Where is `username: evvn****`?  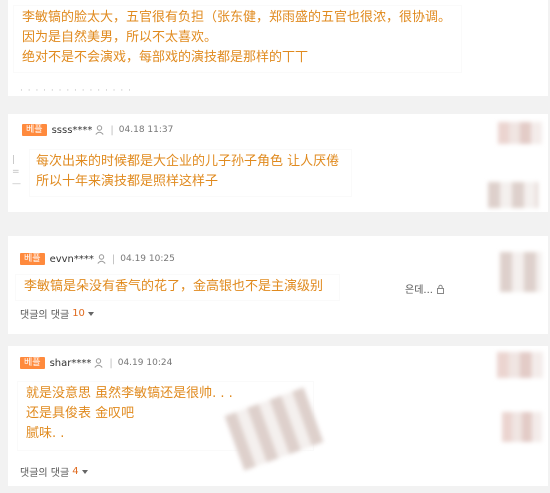
username: evvn**** is located at coordinates (72, 259).